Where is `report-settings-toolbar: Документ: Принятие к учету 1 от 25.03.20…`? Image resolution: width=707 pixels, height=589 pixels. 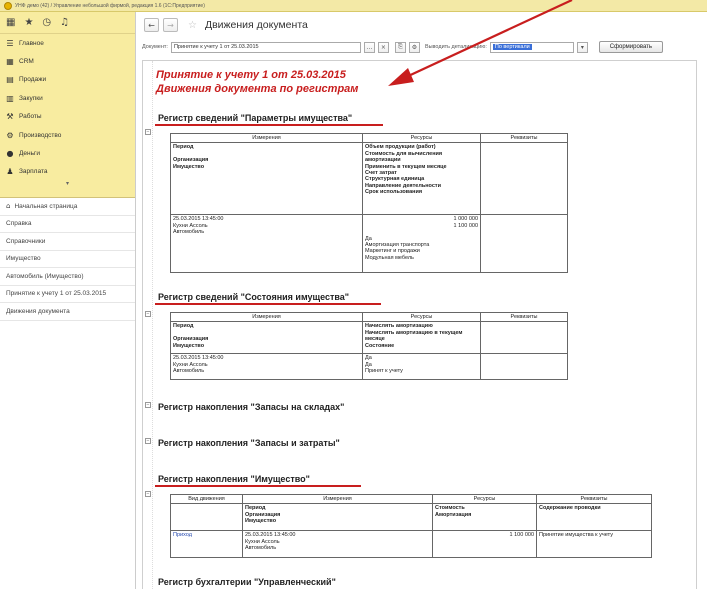 report-settings-toolbar: Документ: Принятие к учету 1 от 25.03.20… is located at coordinates (422, 47).